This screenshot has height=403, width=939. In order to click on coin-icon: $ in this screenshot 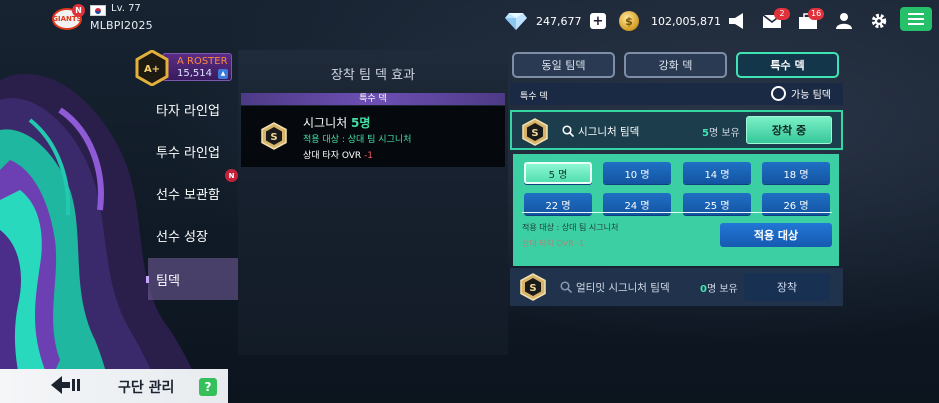, I will do `click(629, 21)`.